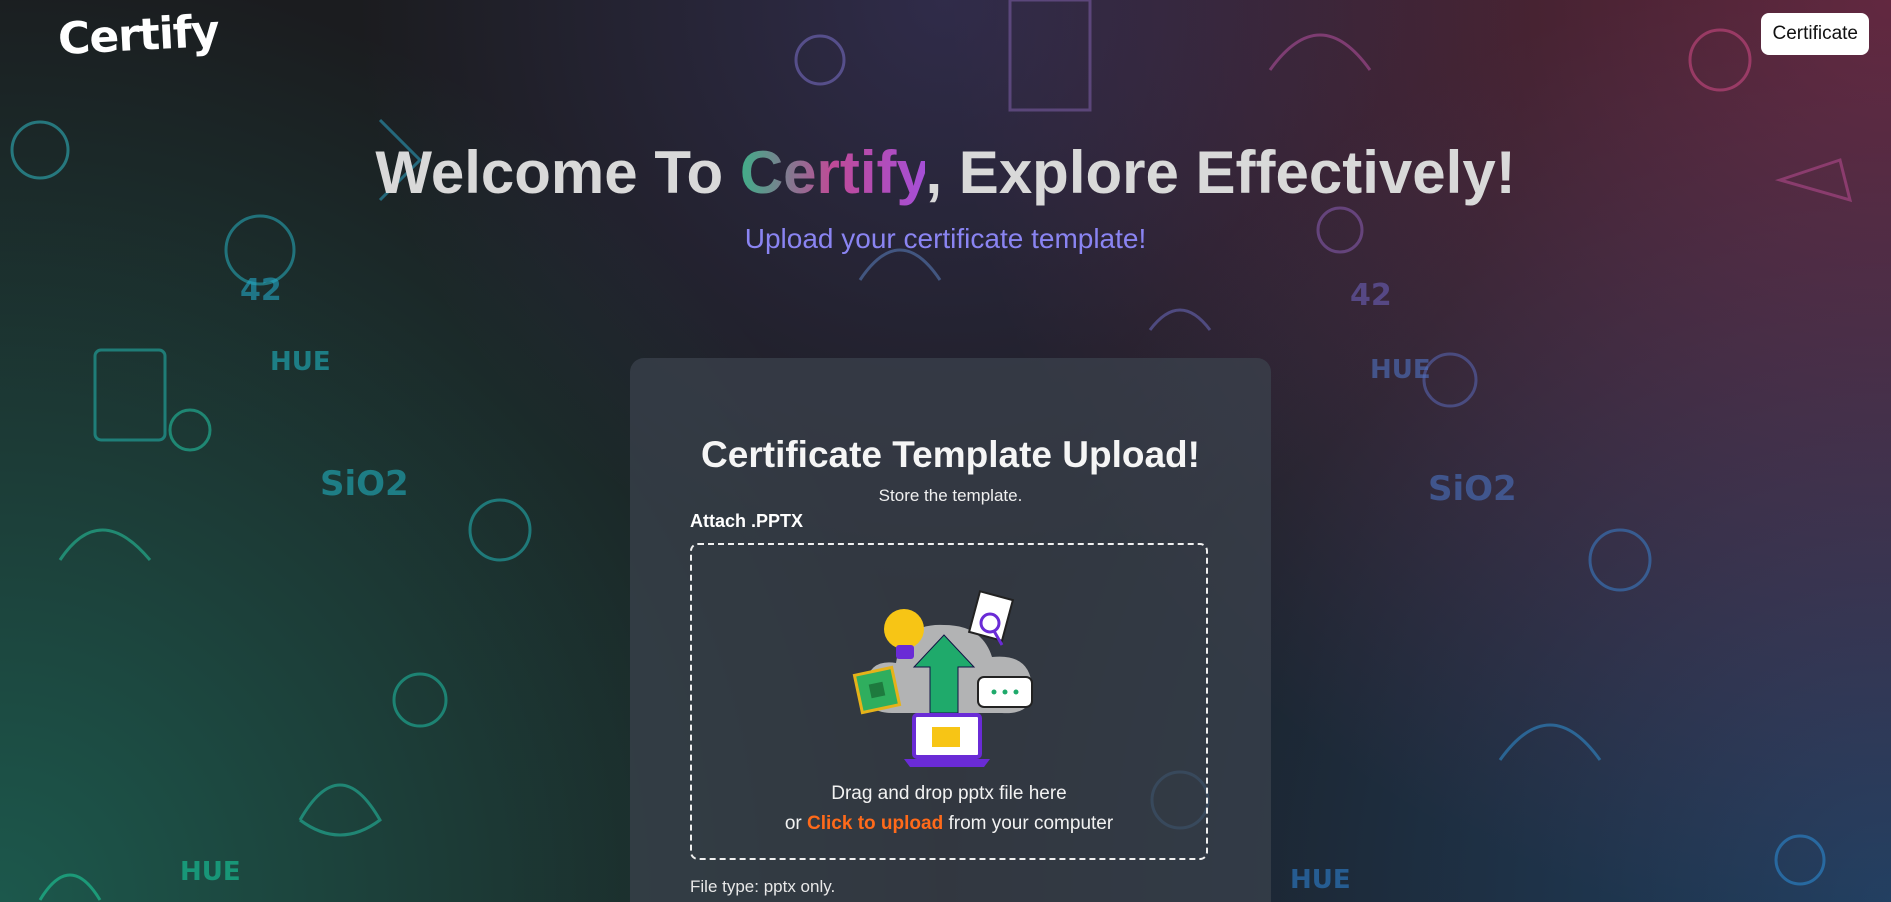  What do you see at coordinates (877, 690) in the screenshot?
I see `chip-icon` at bounding box center [877, 690].